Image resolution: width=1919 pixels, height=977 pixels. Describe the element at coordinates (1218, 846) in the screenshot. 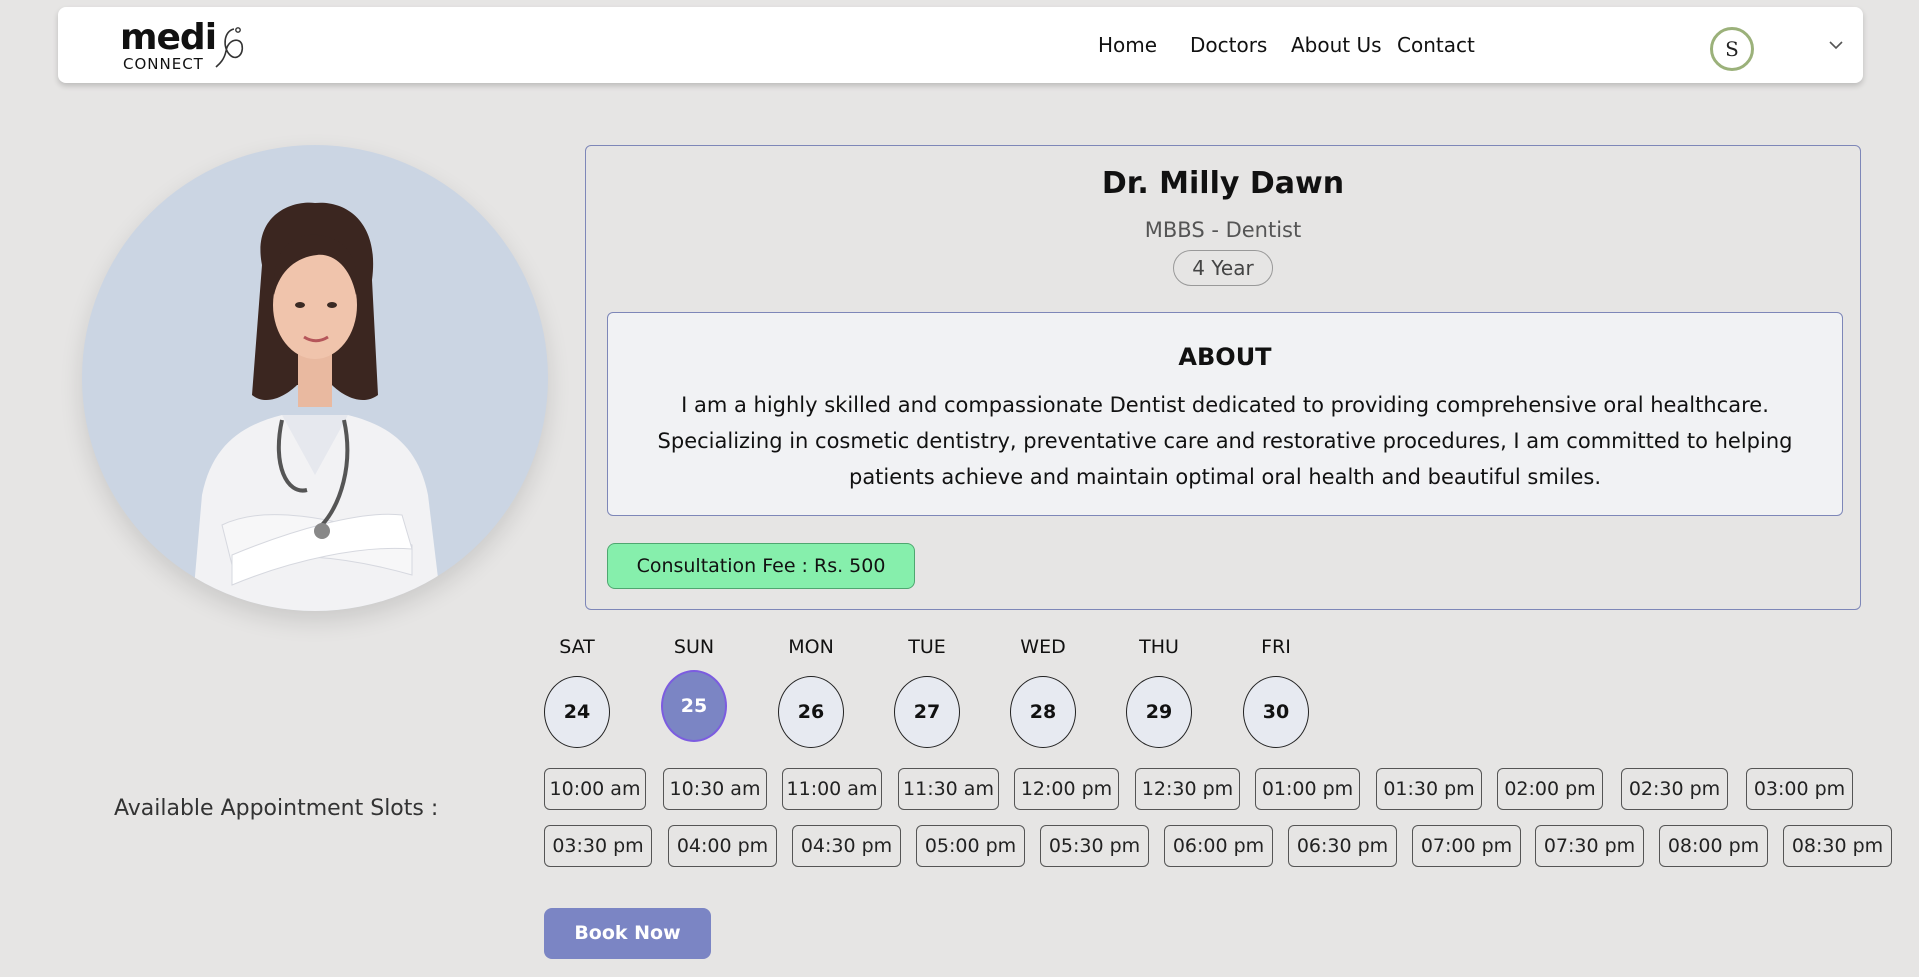

I see `slot-button: 06:00 pm` at that location.